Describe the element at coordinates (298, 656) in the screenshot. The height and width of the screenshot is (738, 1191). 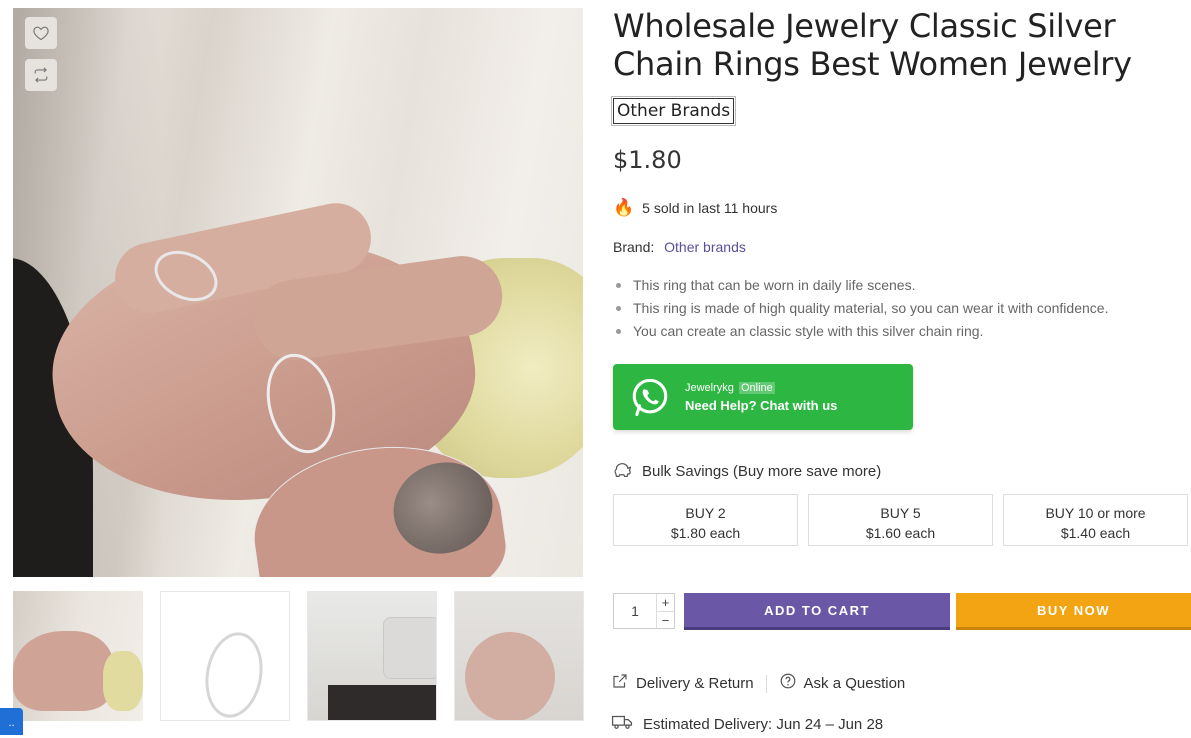
I see `thumbnail-strip` at that location.